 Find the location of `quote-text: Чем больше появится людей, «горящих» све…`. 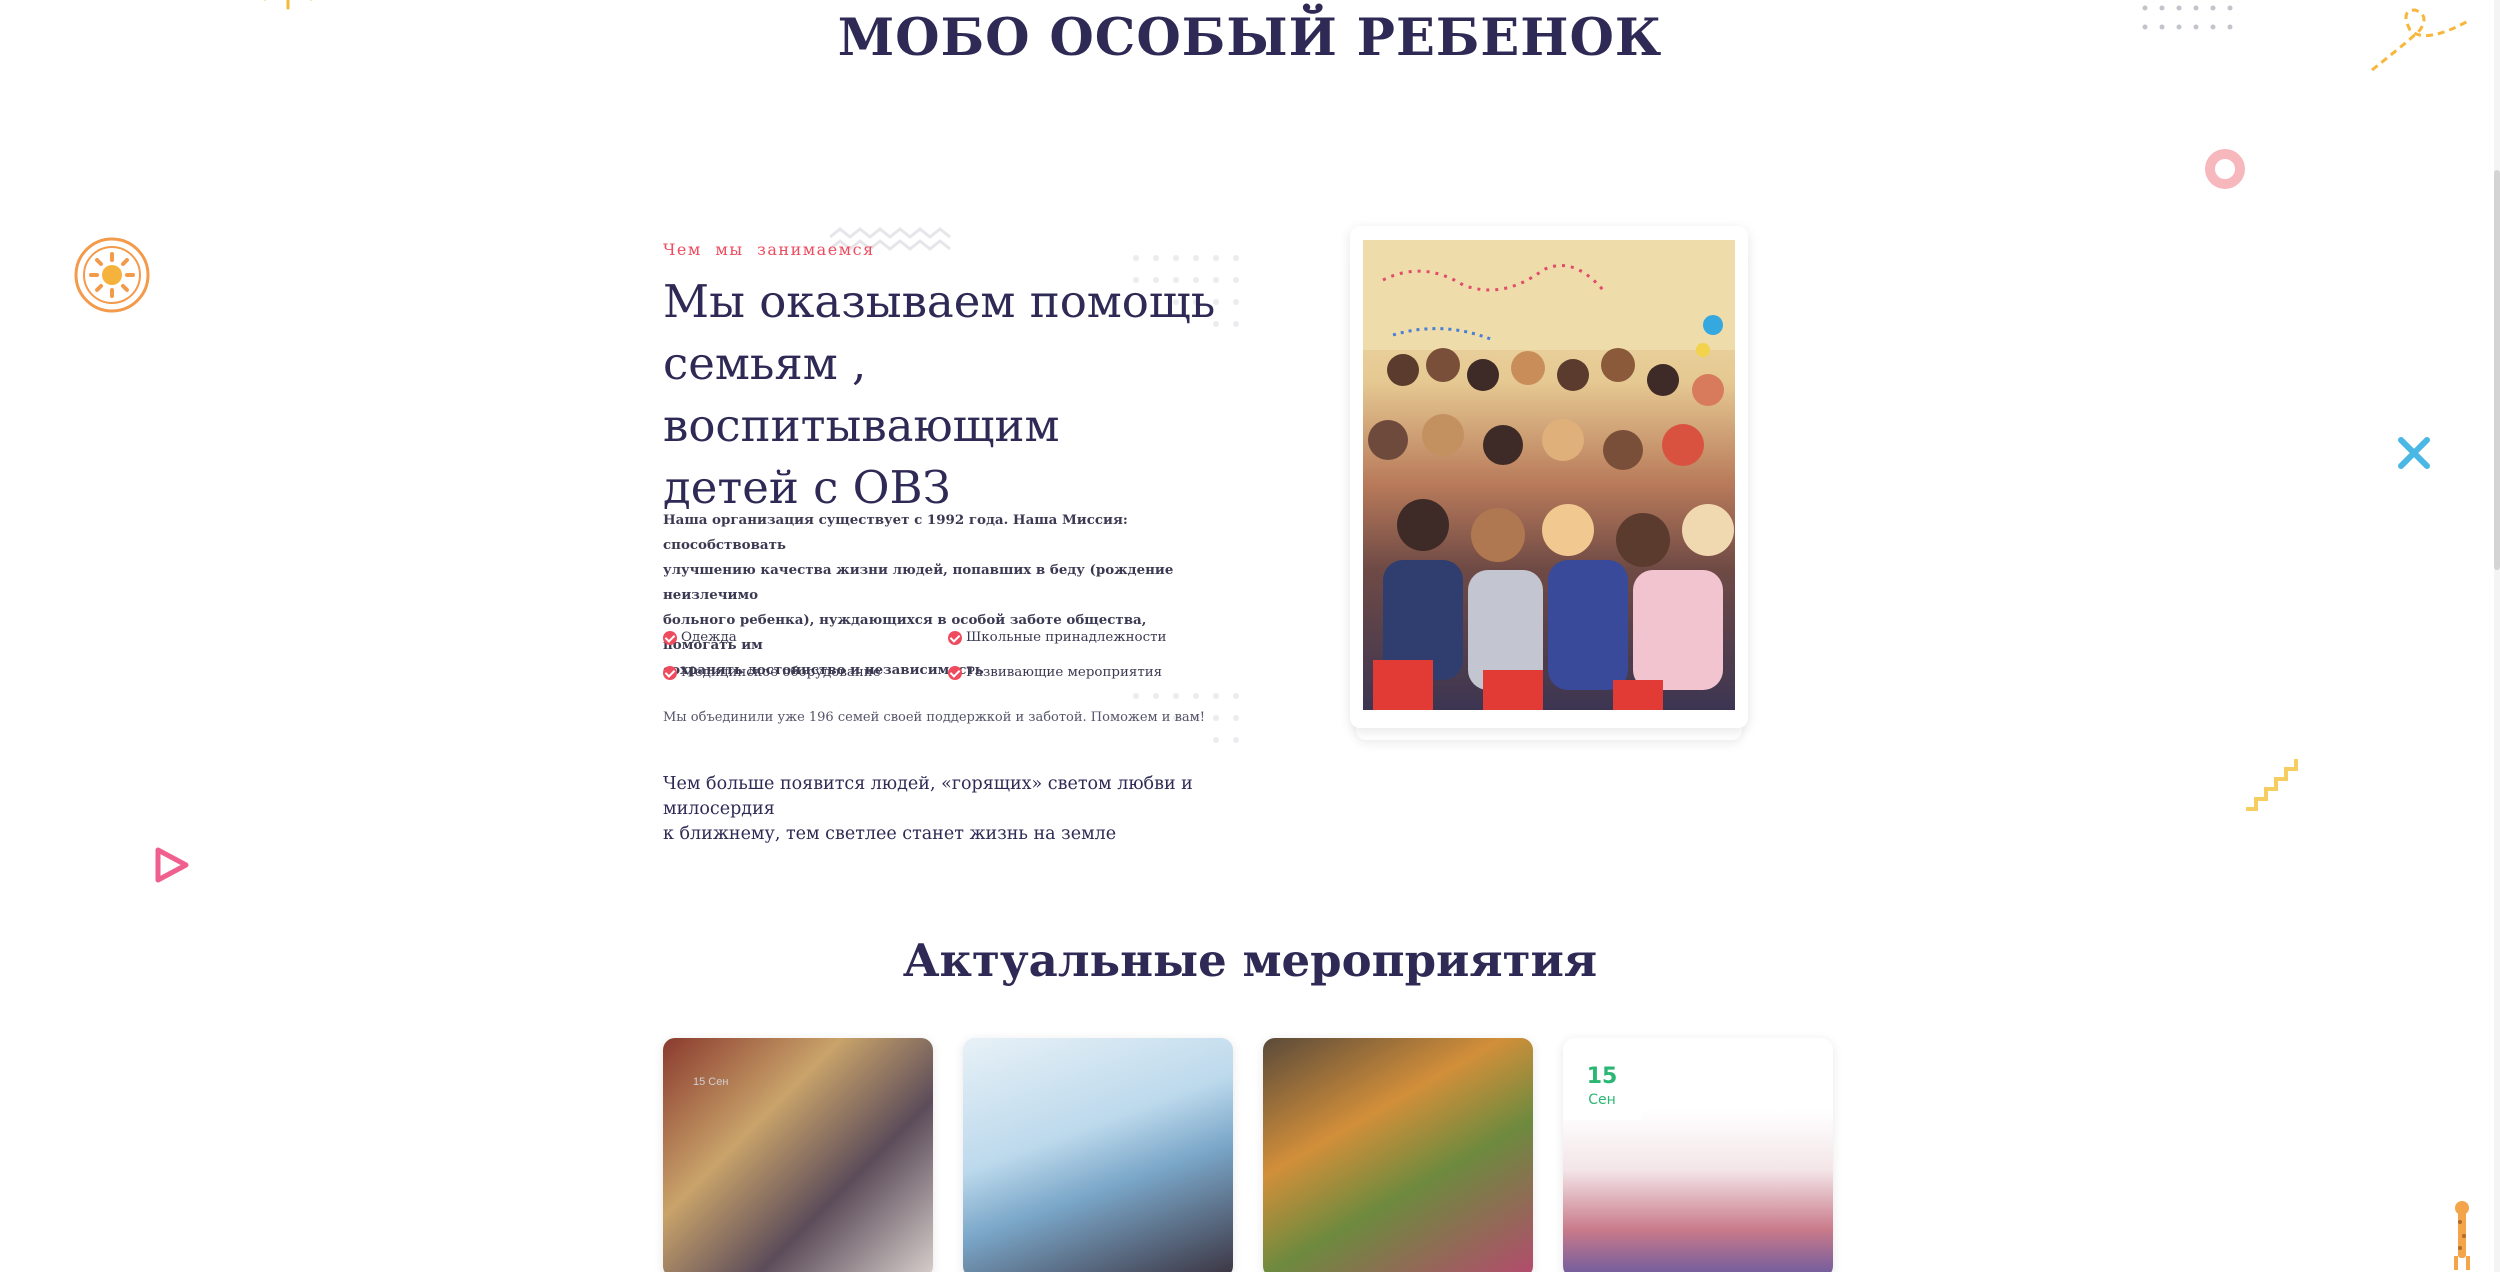

quote-text: Чем больше появится людей, «горящих» све… is located at coordinates (953, 809).